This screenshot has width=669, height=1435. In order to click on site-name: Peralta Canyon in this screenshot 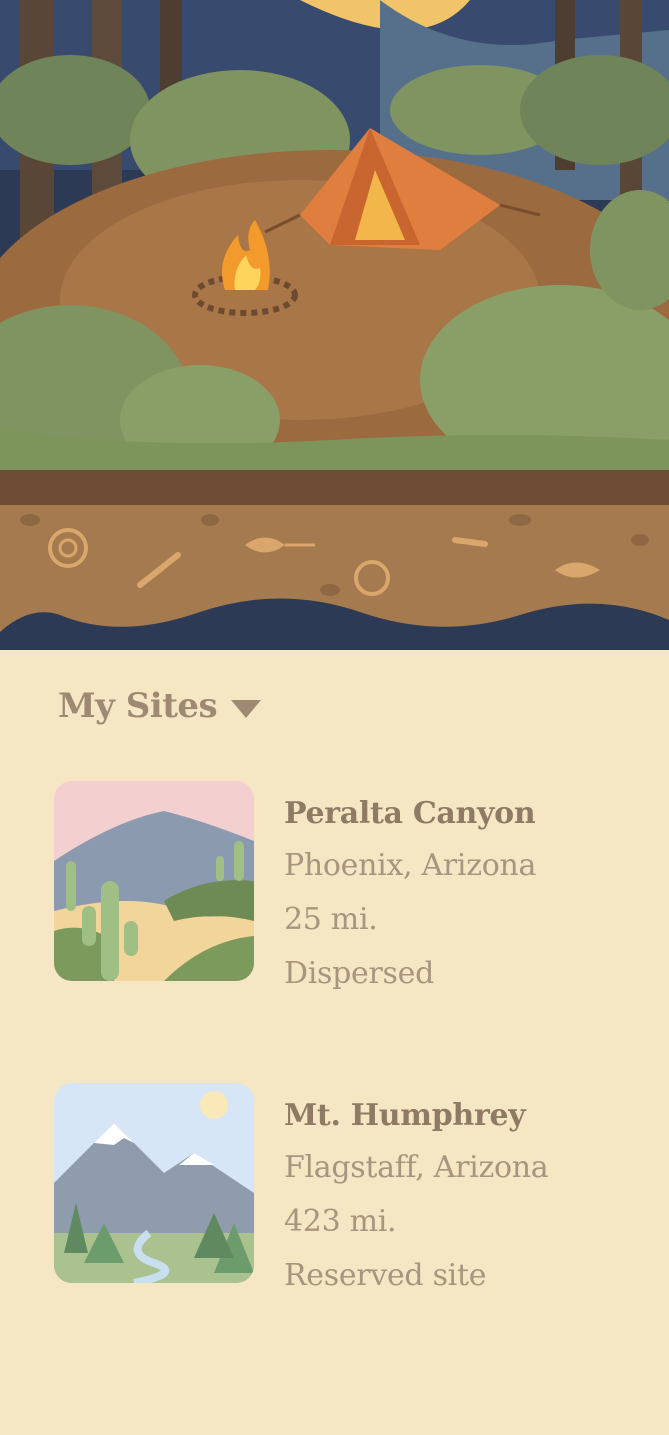, I will do `click(410, 813)`.